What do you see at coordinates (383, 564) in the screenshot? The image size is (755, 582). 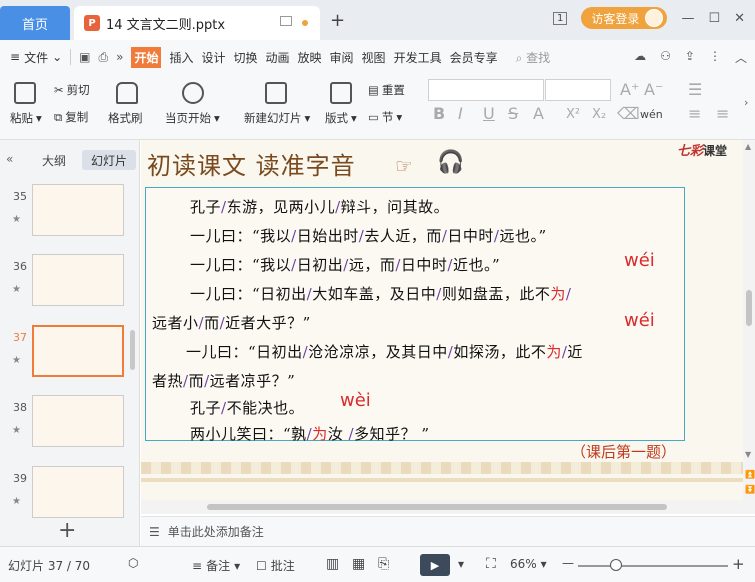 I see `reading-view-icon: ⎘` at bounding box center [383, 564].